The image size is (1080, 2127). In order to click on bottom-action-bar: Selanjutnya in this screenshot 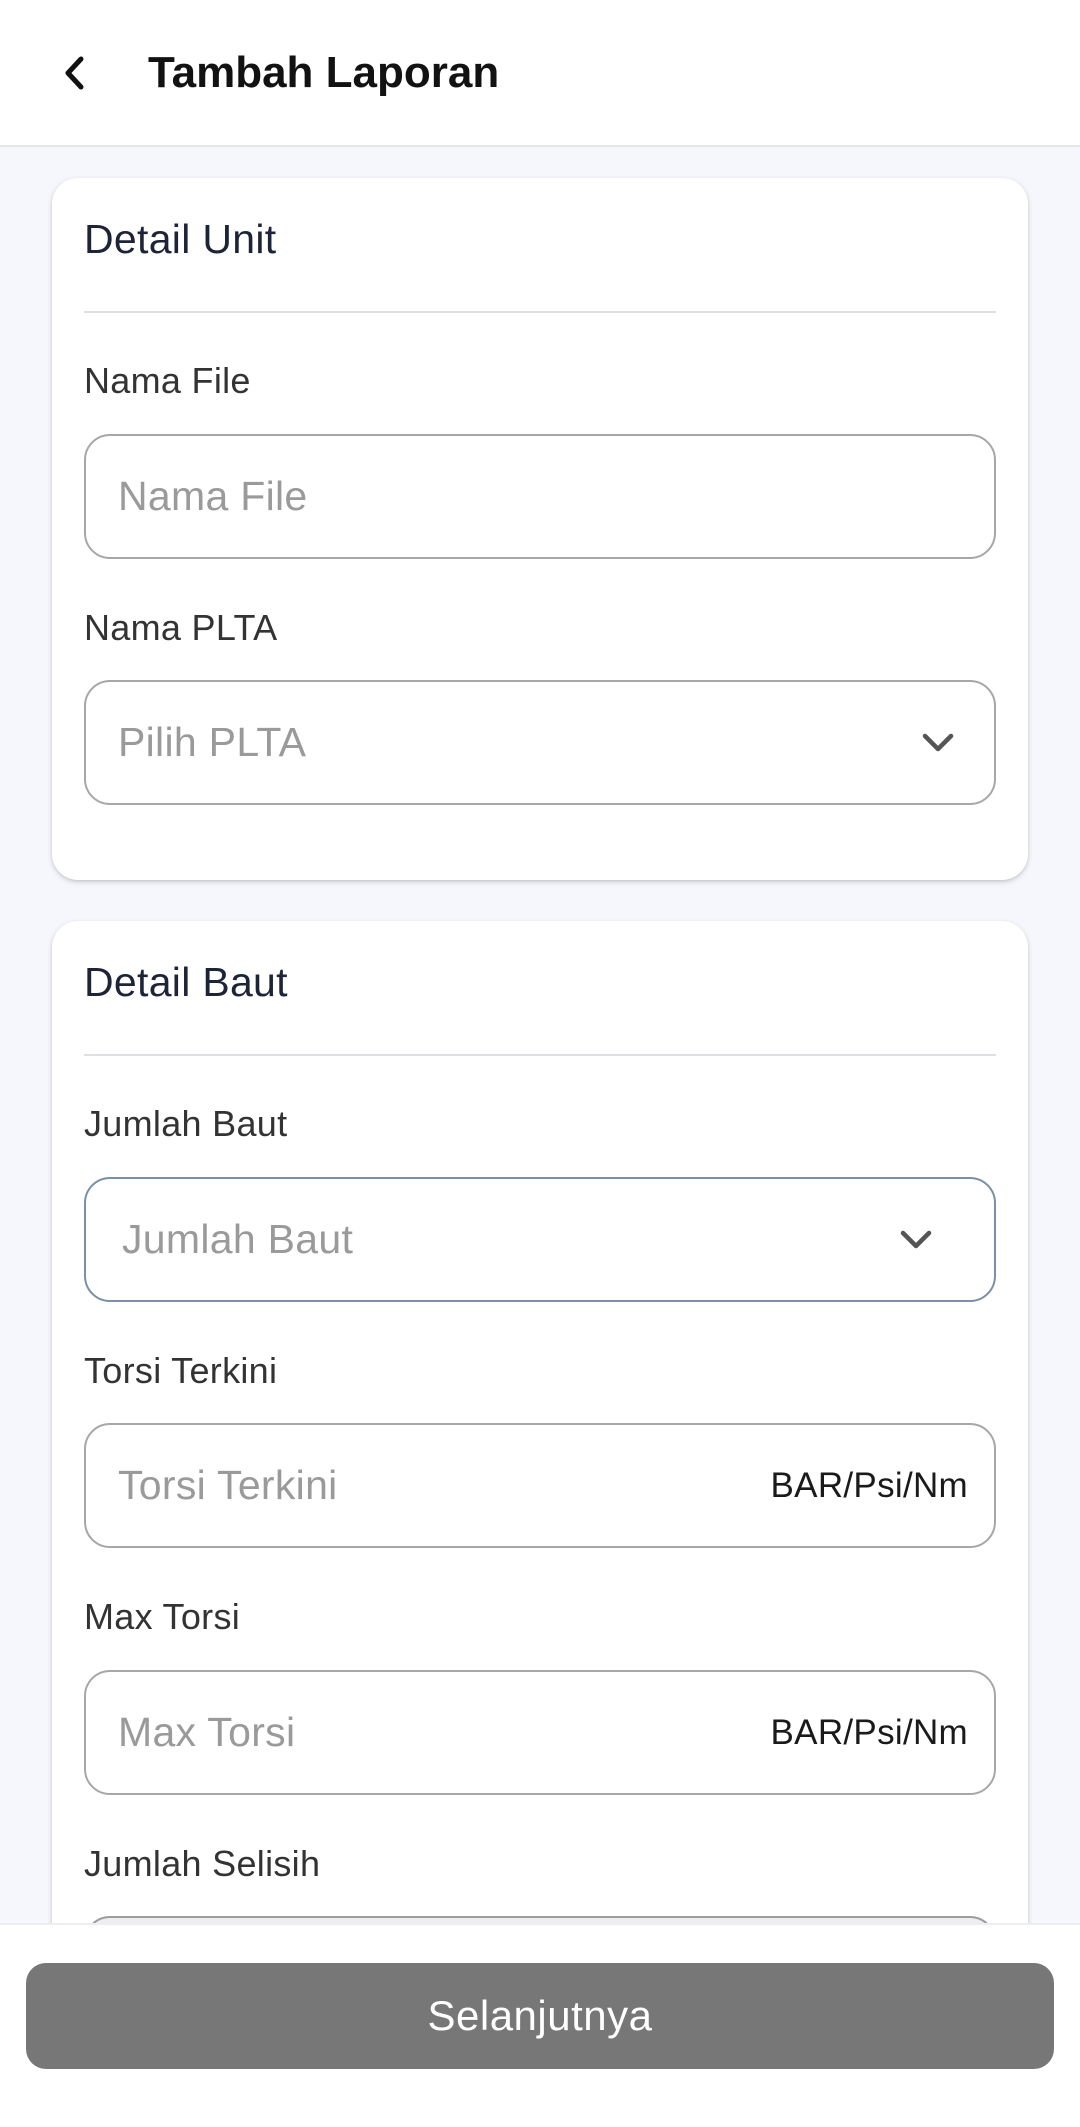, I will do `click(540, 2025)`.